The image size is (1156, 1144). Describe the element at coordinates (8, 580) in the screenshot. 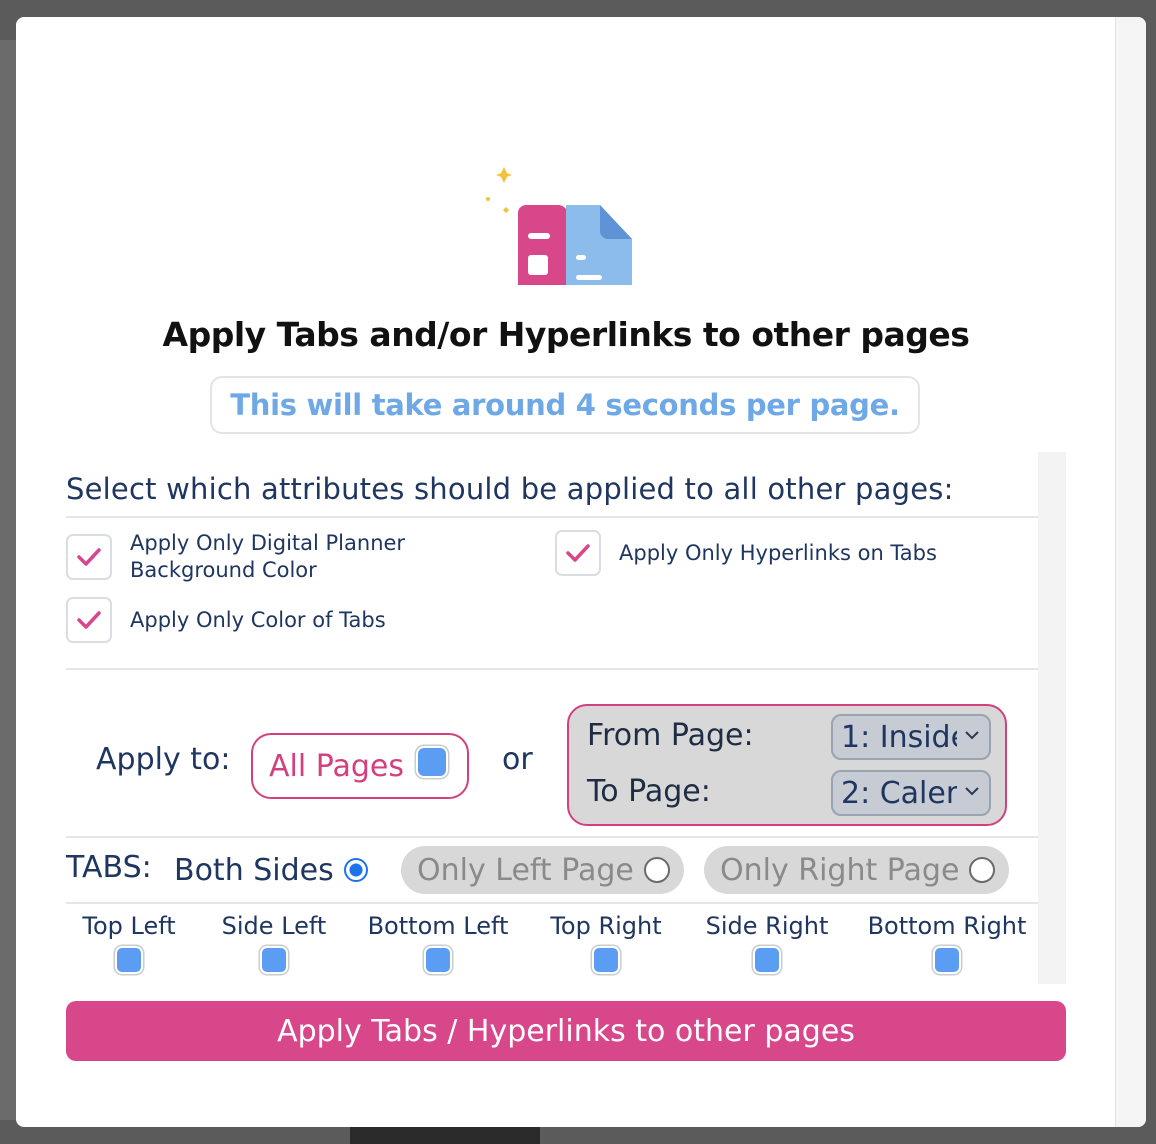

I see `background-strip` at that location.